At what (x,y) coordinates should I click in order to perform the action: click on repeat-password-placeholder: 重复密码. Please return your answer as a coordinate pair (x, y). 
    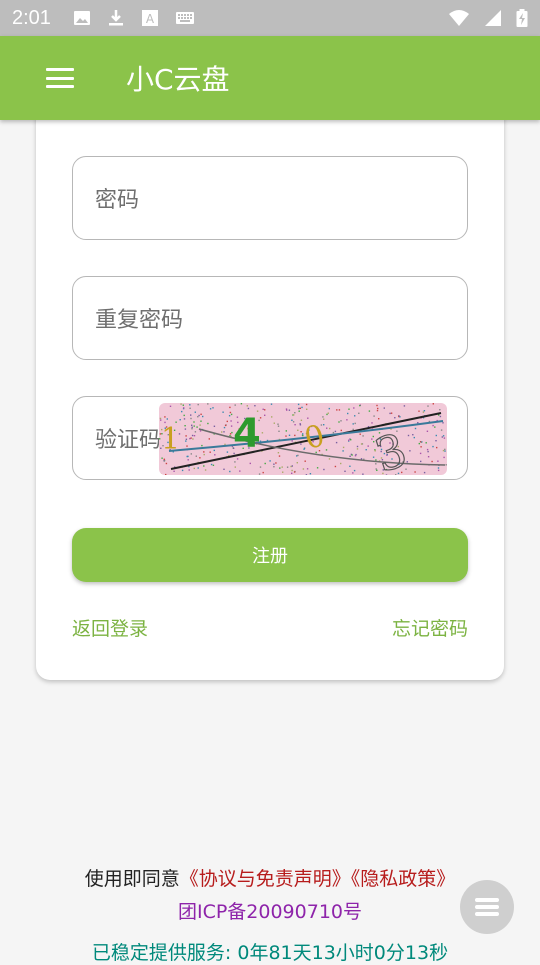
    Looking at the image, I should click on (139, 318).